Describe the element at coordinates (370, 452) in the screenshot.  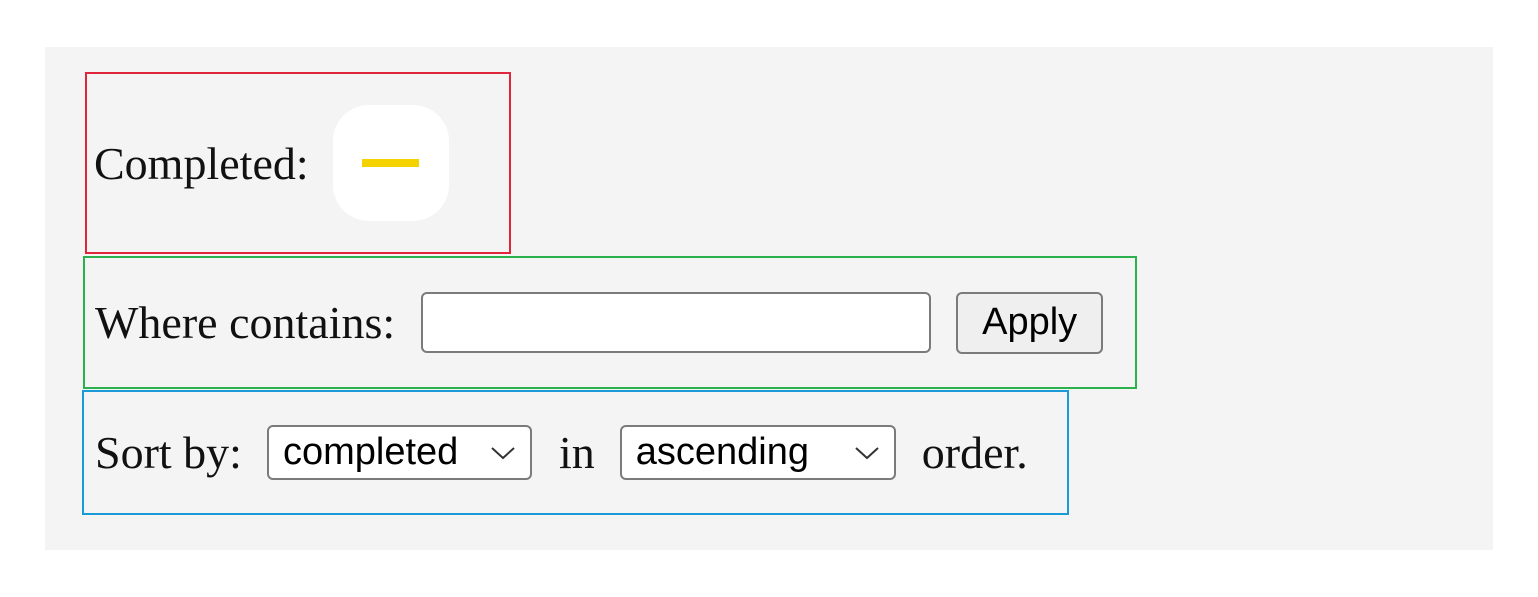
I see `sort-field-value: completed` at that location.